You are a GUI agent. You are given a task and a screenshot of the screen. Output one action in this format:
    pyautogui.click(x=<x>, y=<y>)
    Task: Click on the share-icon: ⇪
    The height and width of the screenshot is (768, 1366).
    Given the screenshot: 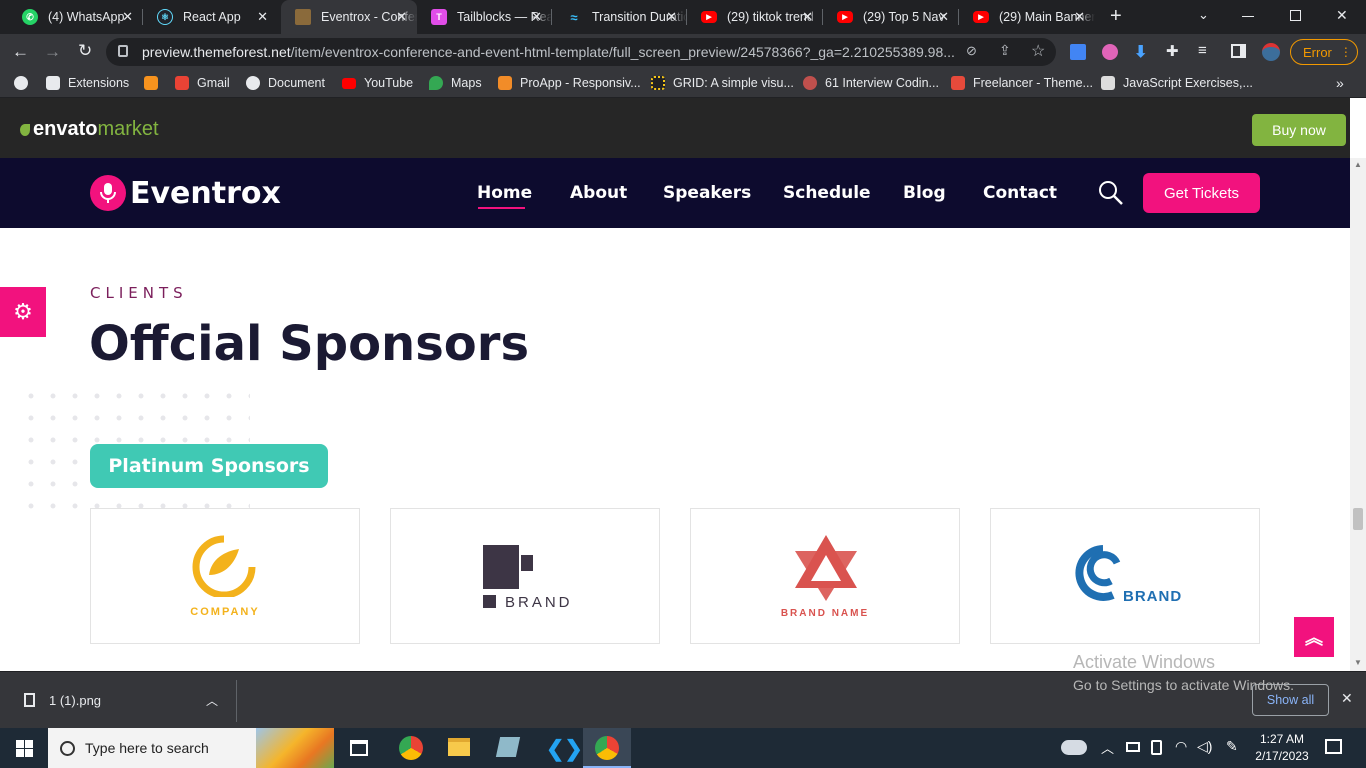 What is the action you would take?
    pyautogui.click(x=1005, y=50)
    